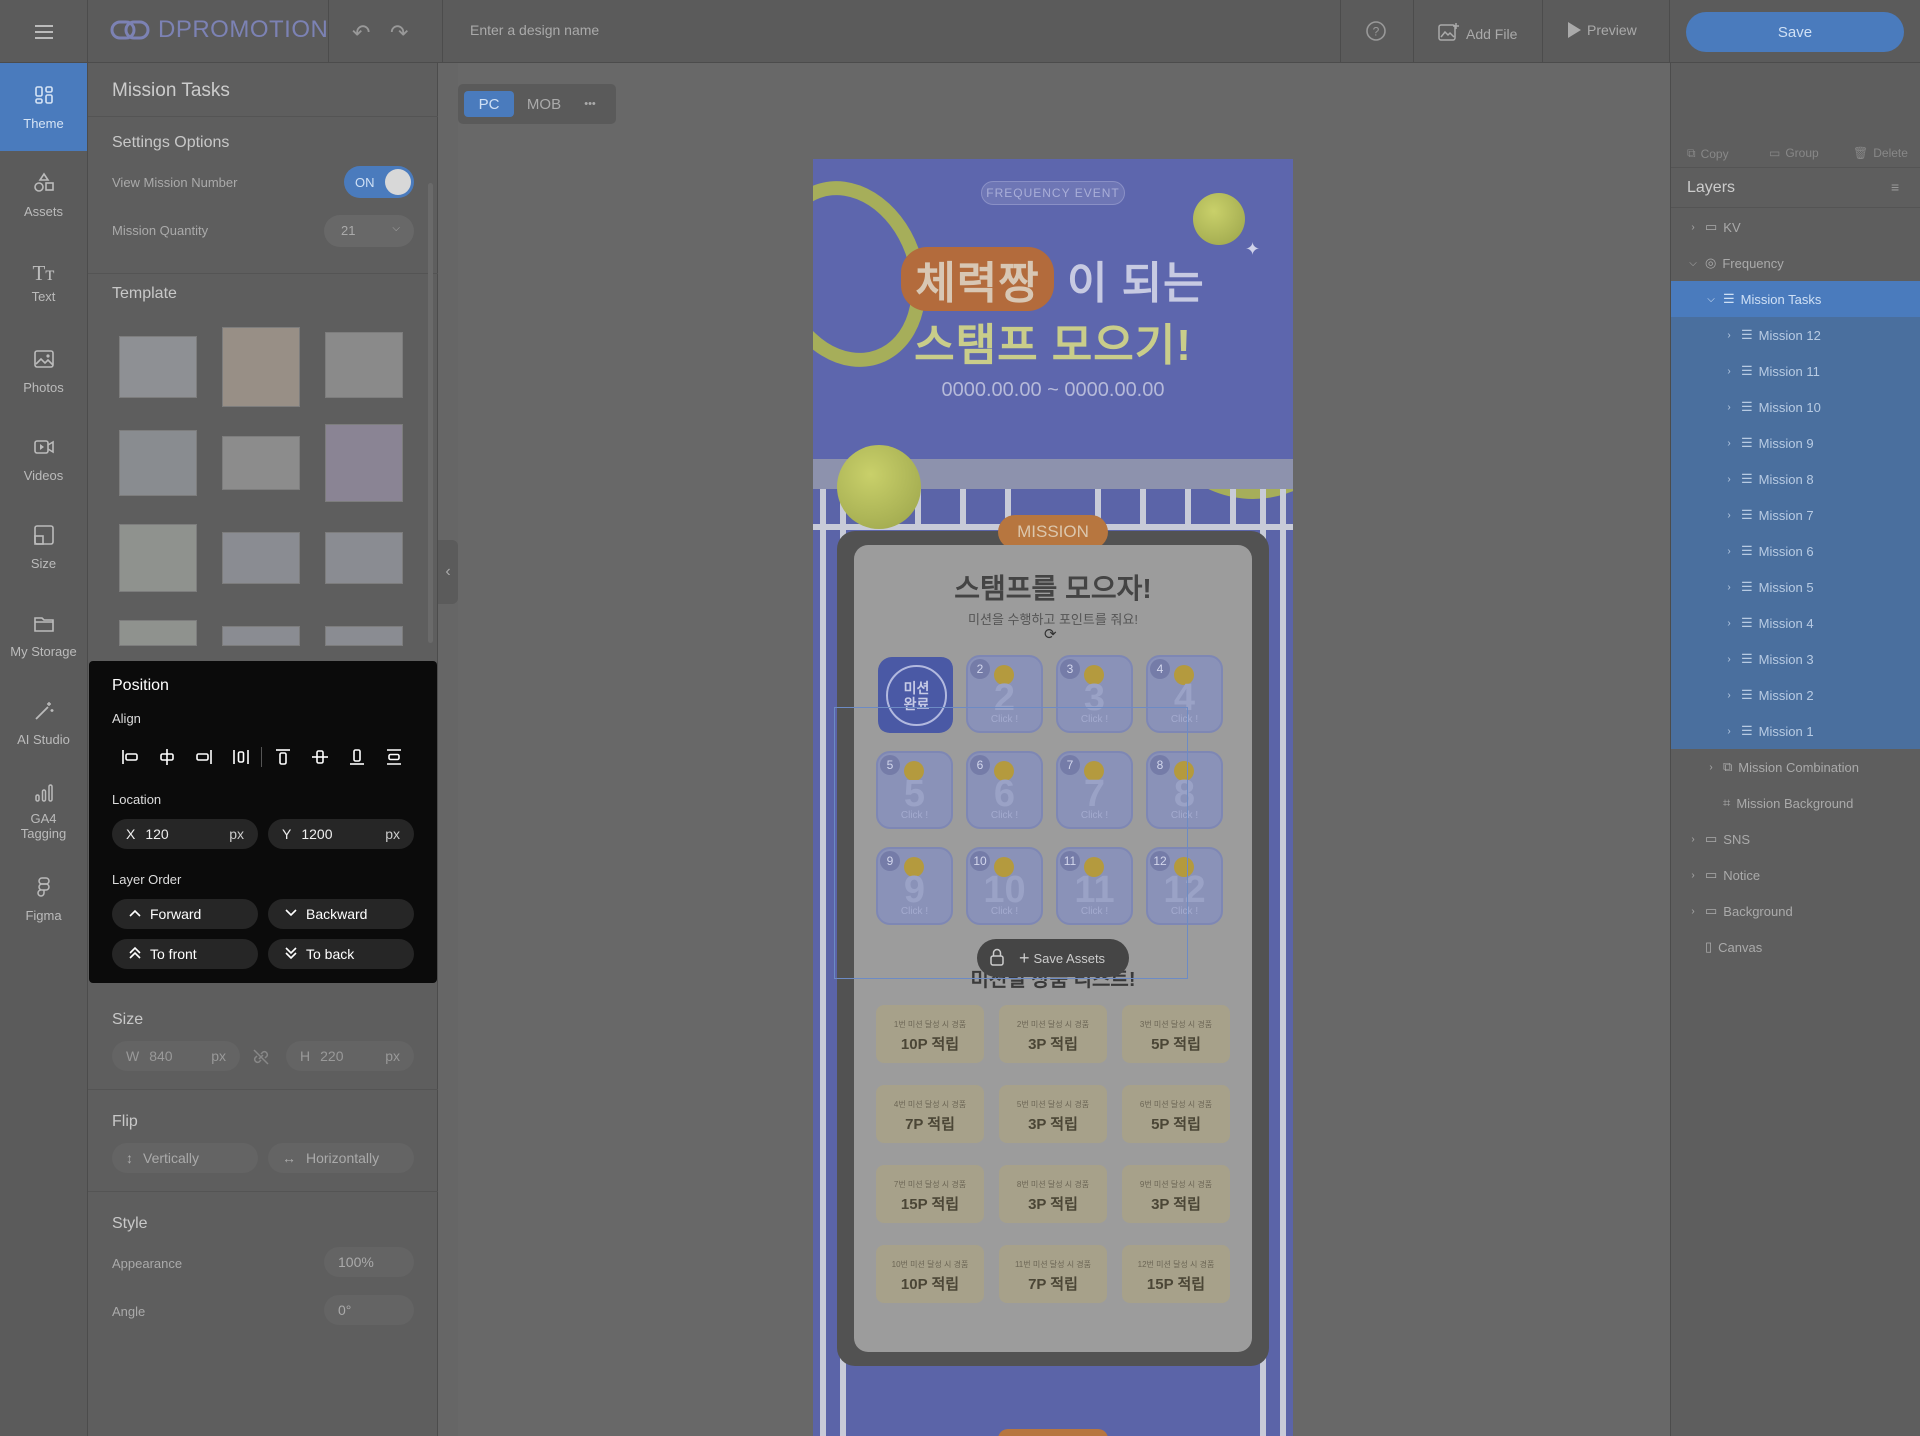 The image size is (1920, 1436). What do you see at coordinates (361, 33) in the screenshot?
I see `undo-icon: ↶` at bounding box center [361, 33].